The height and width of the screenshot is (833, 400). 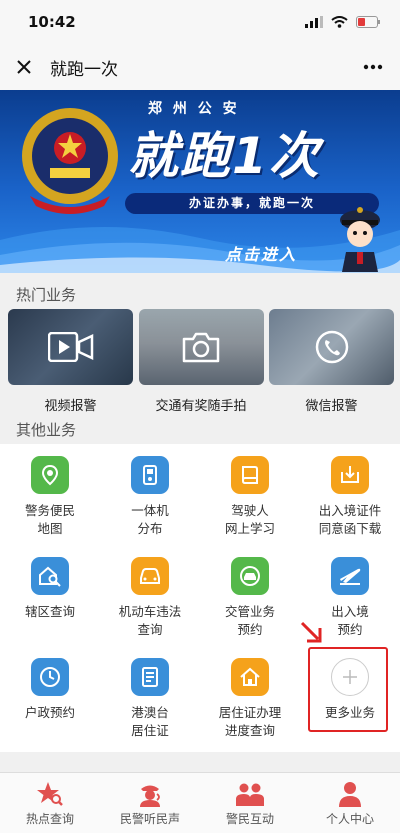 What do you see at coordinates (149, 818) in the screenshot?
I see `tab-label: 民警听民声` at bounding box center [149, 818].